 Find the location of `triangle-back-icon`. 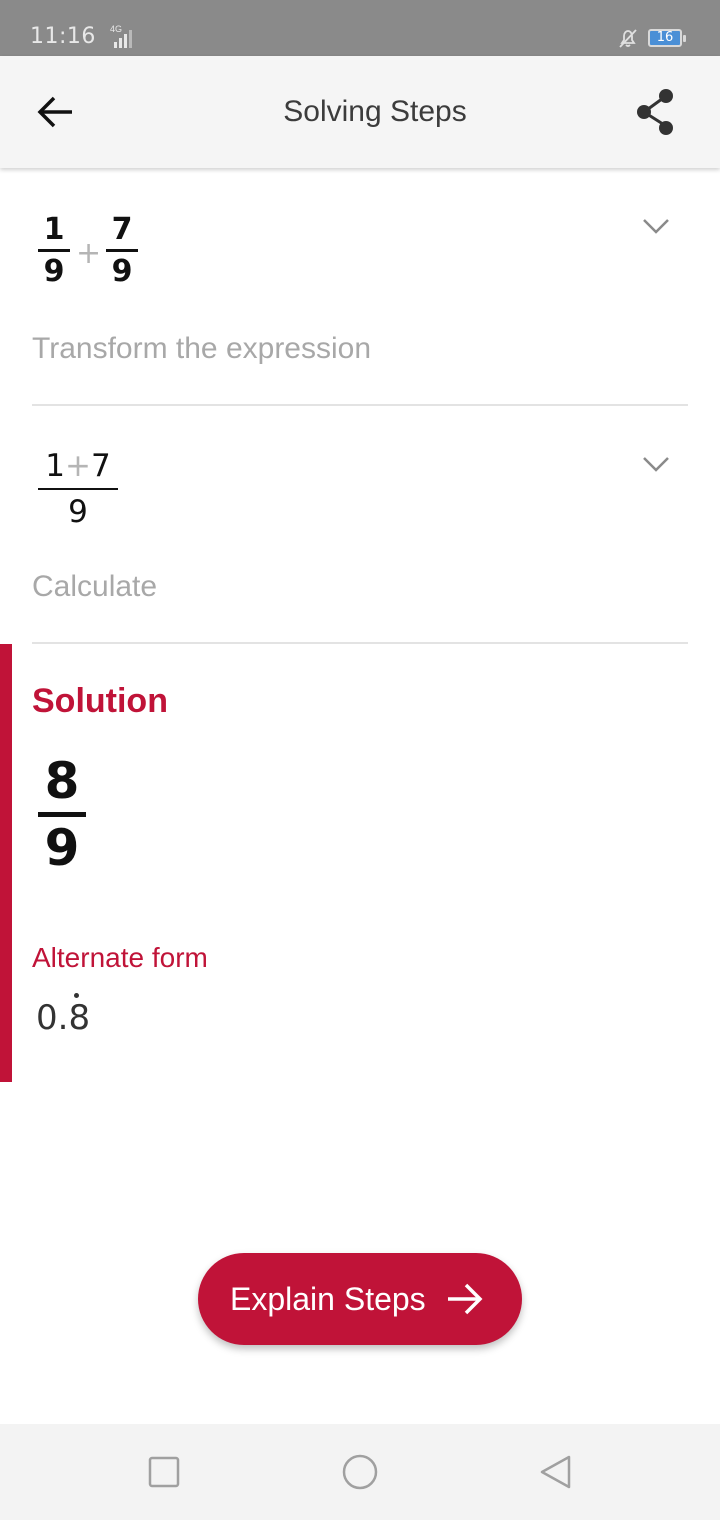

triangle-back-icon is located at coordinates (556, 1472).